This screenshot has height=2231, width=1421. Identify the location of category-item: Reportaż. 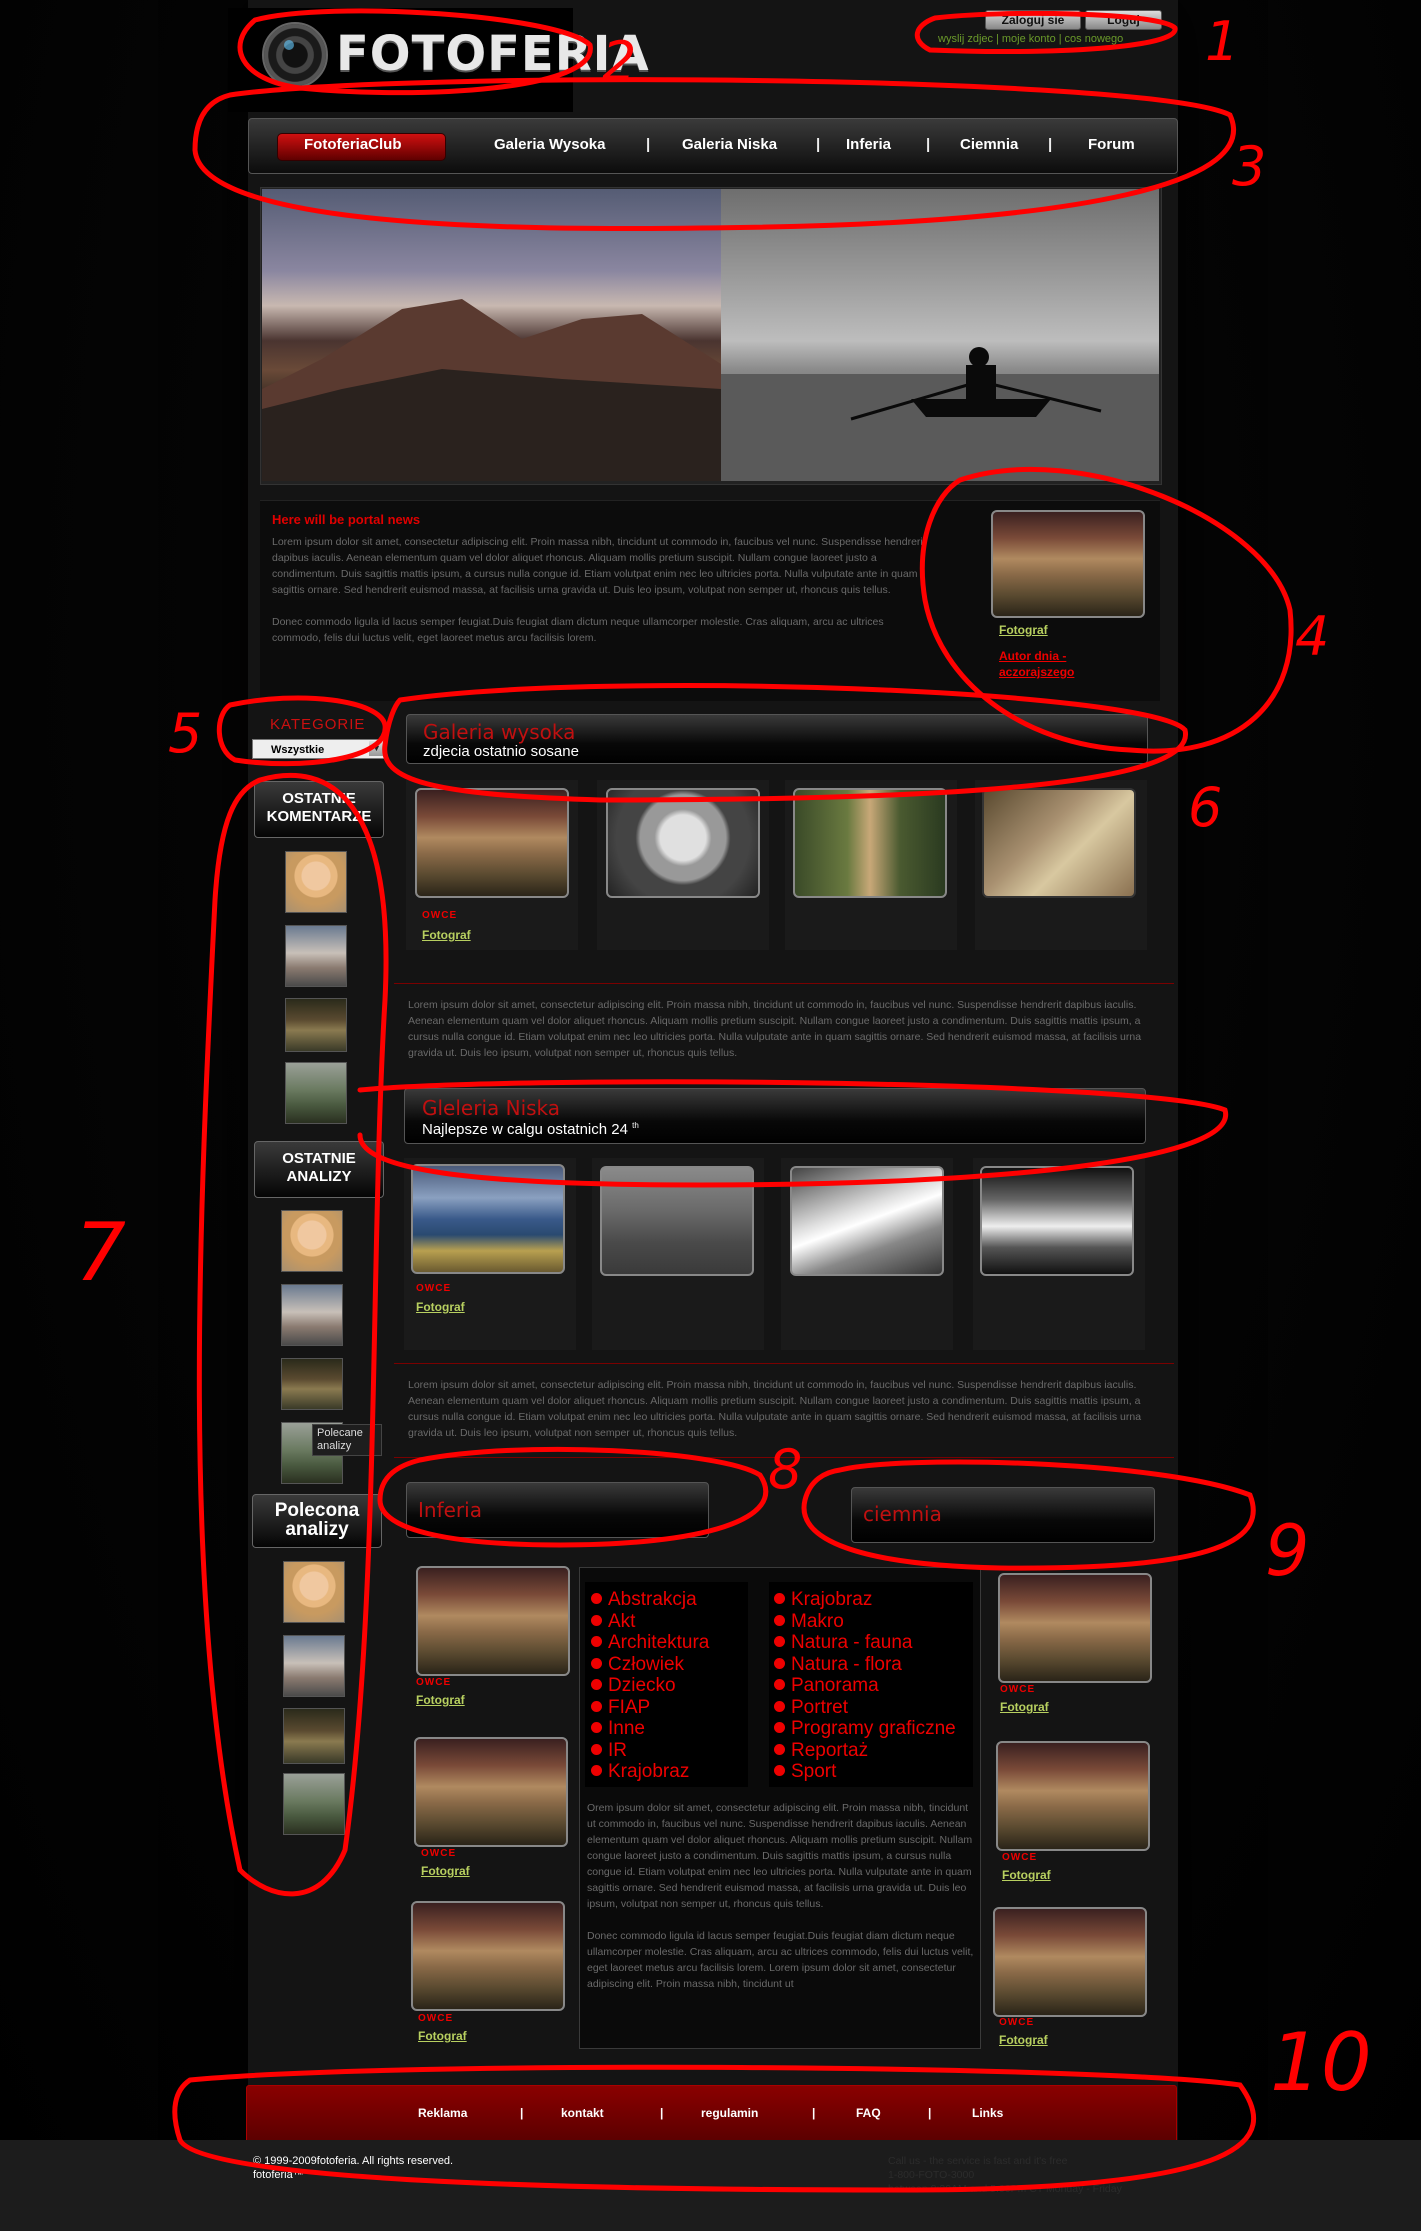
(865, 1751).